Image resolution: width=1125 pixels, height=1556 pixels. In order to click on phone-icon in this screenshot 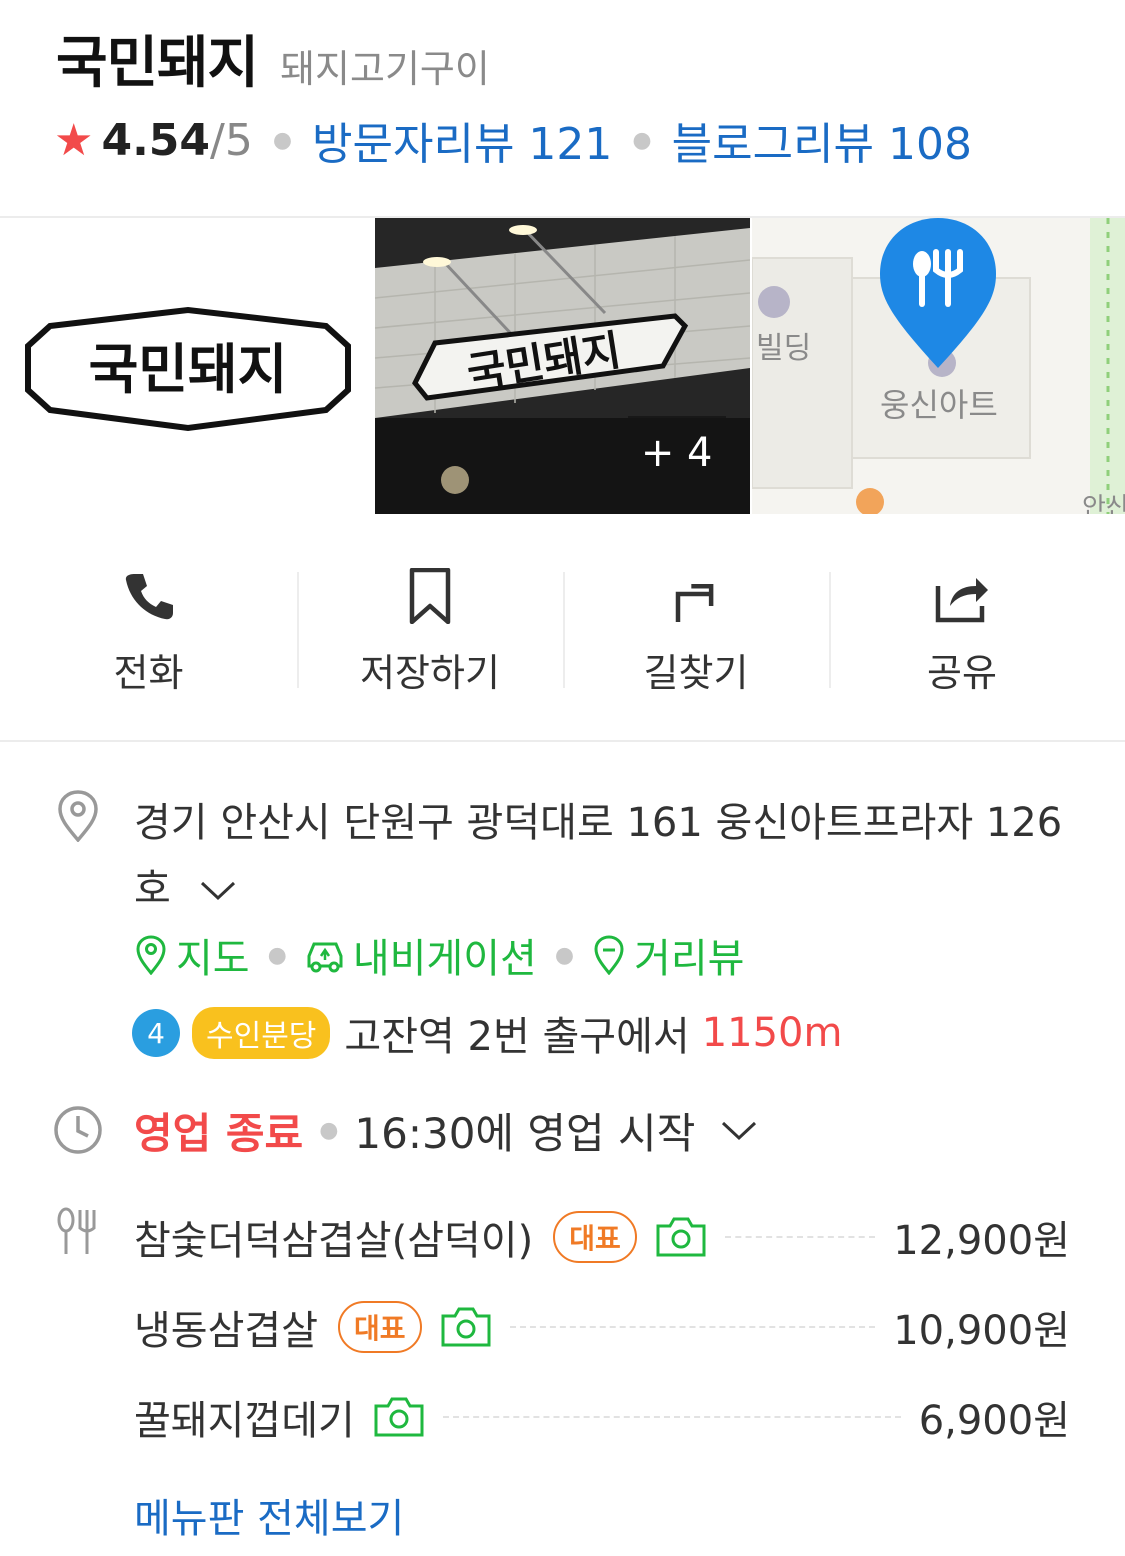, I will do `click(149, 597)`.